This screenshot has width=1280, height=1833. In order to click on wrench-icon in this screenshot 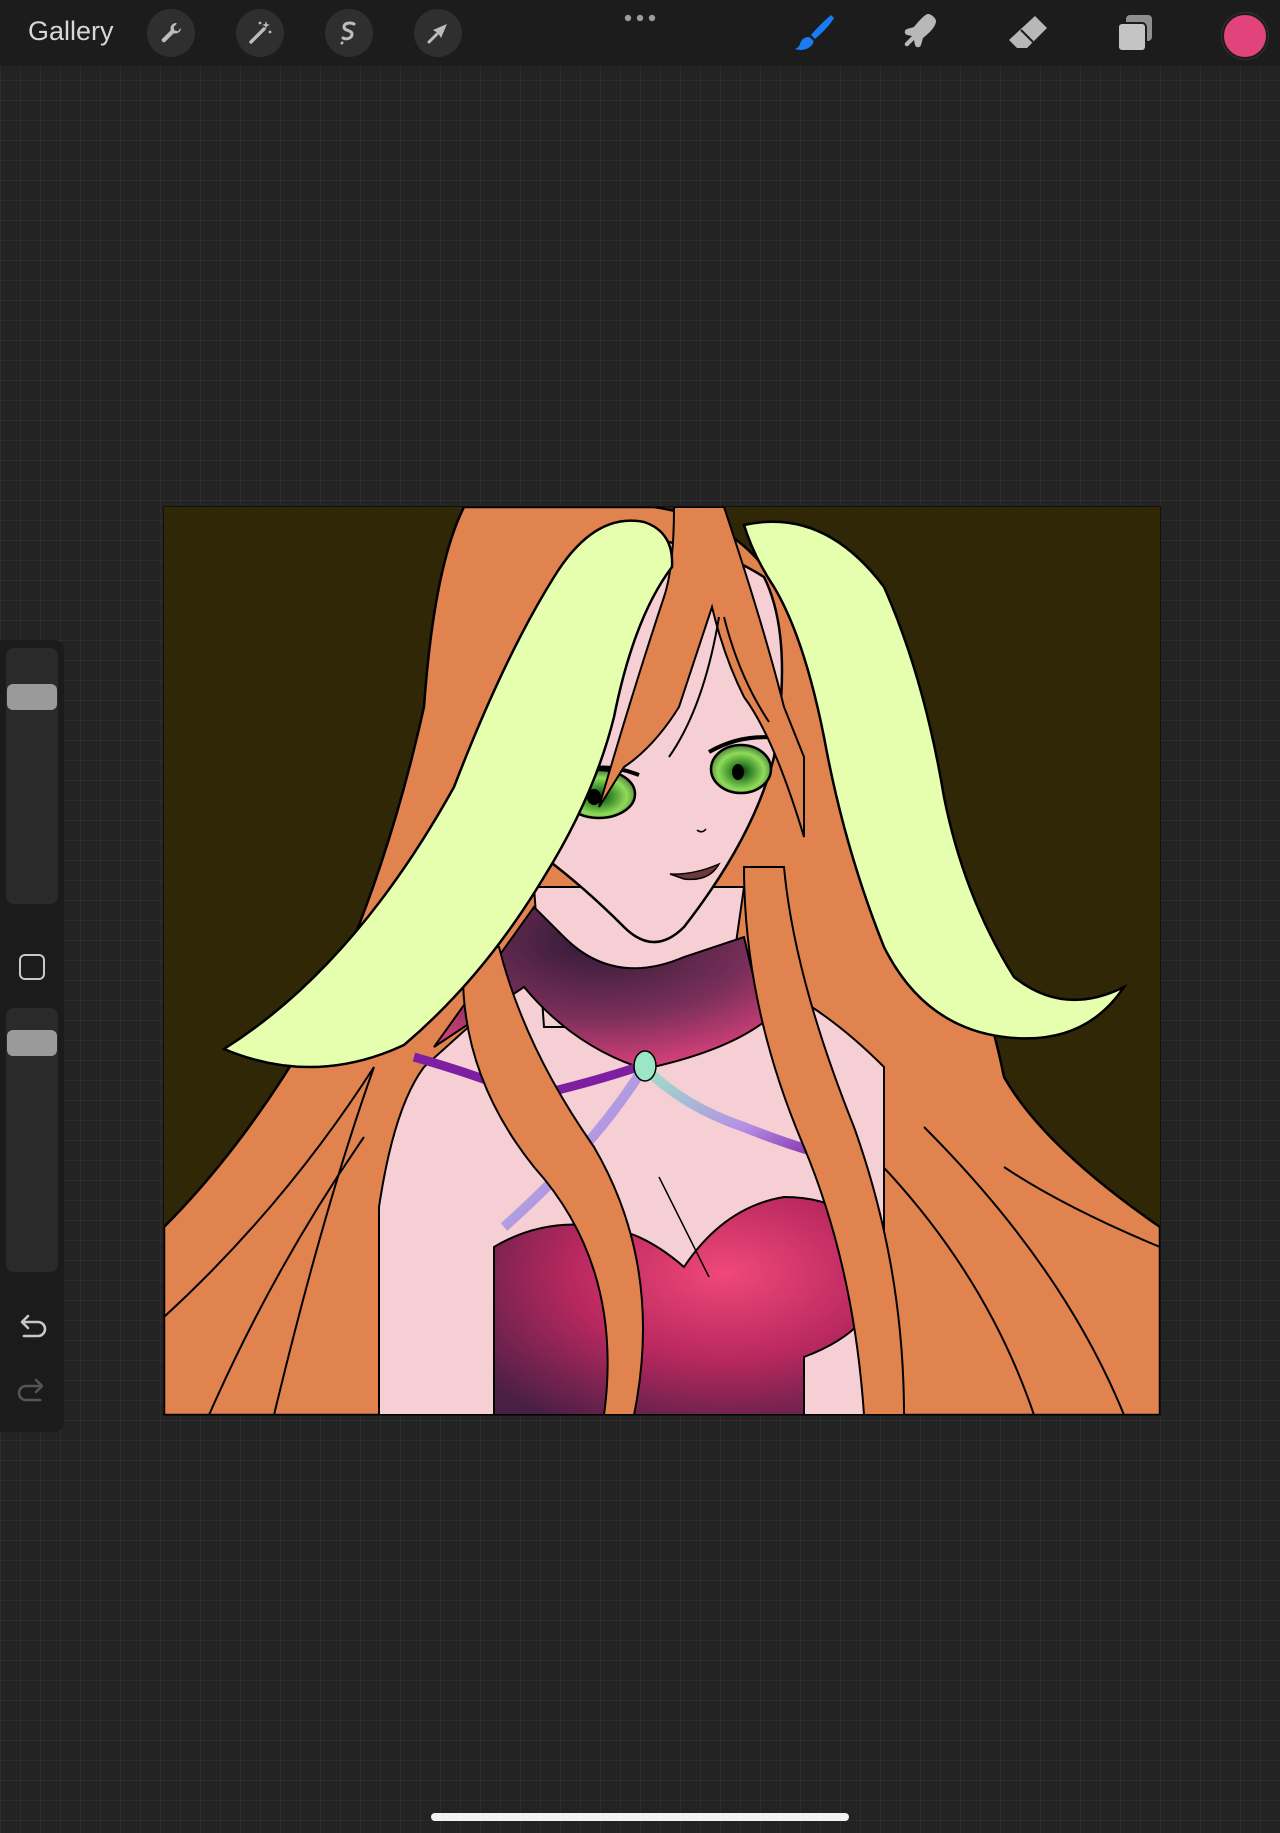, I will do `click(171, 33)`.